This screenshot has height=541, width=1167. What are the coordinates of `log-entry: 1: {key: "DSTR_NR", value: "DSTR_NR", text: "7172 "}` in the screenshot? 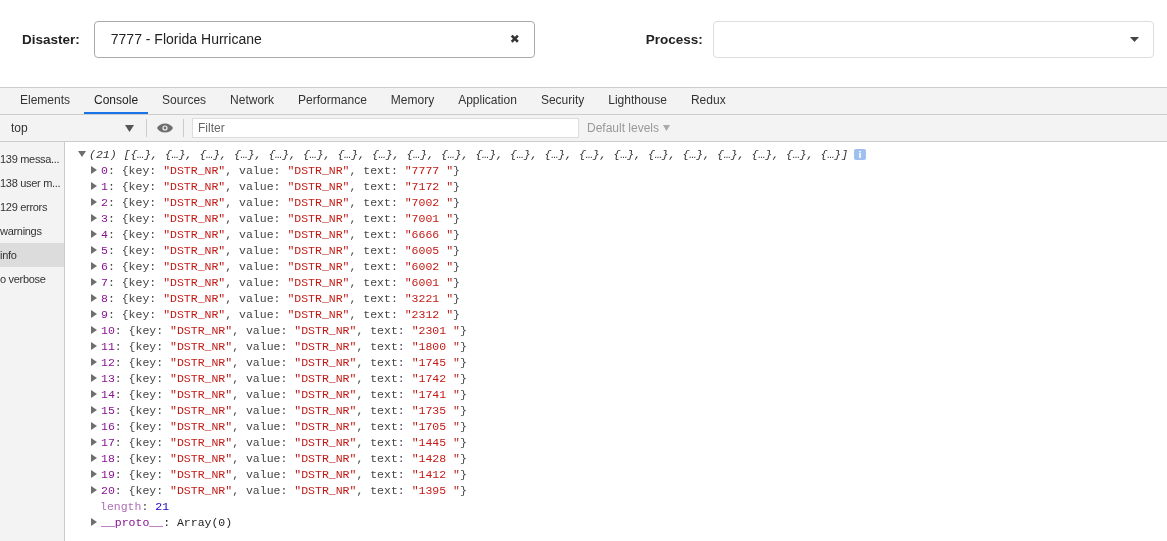 It's located at (280, 186).